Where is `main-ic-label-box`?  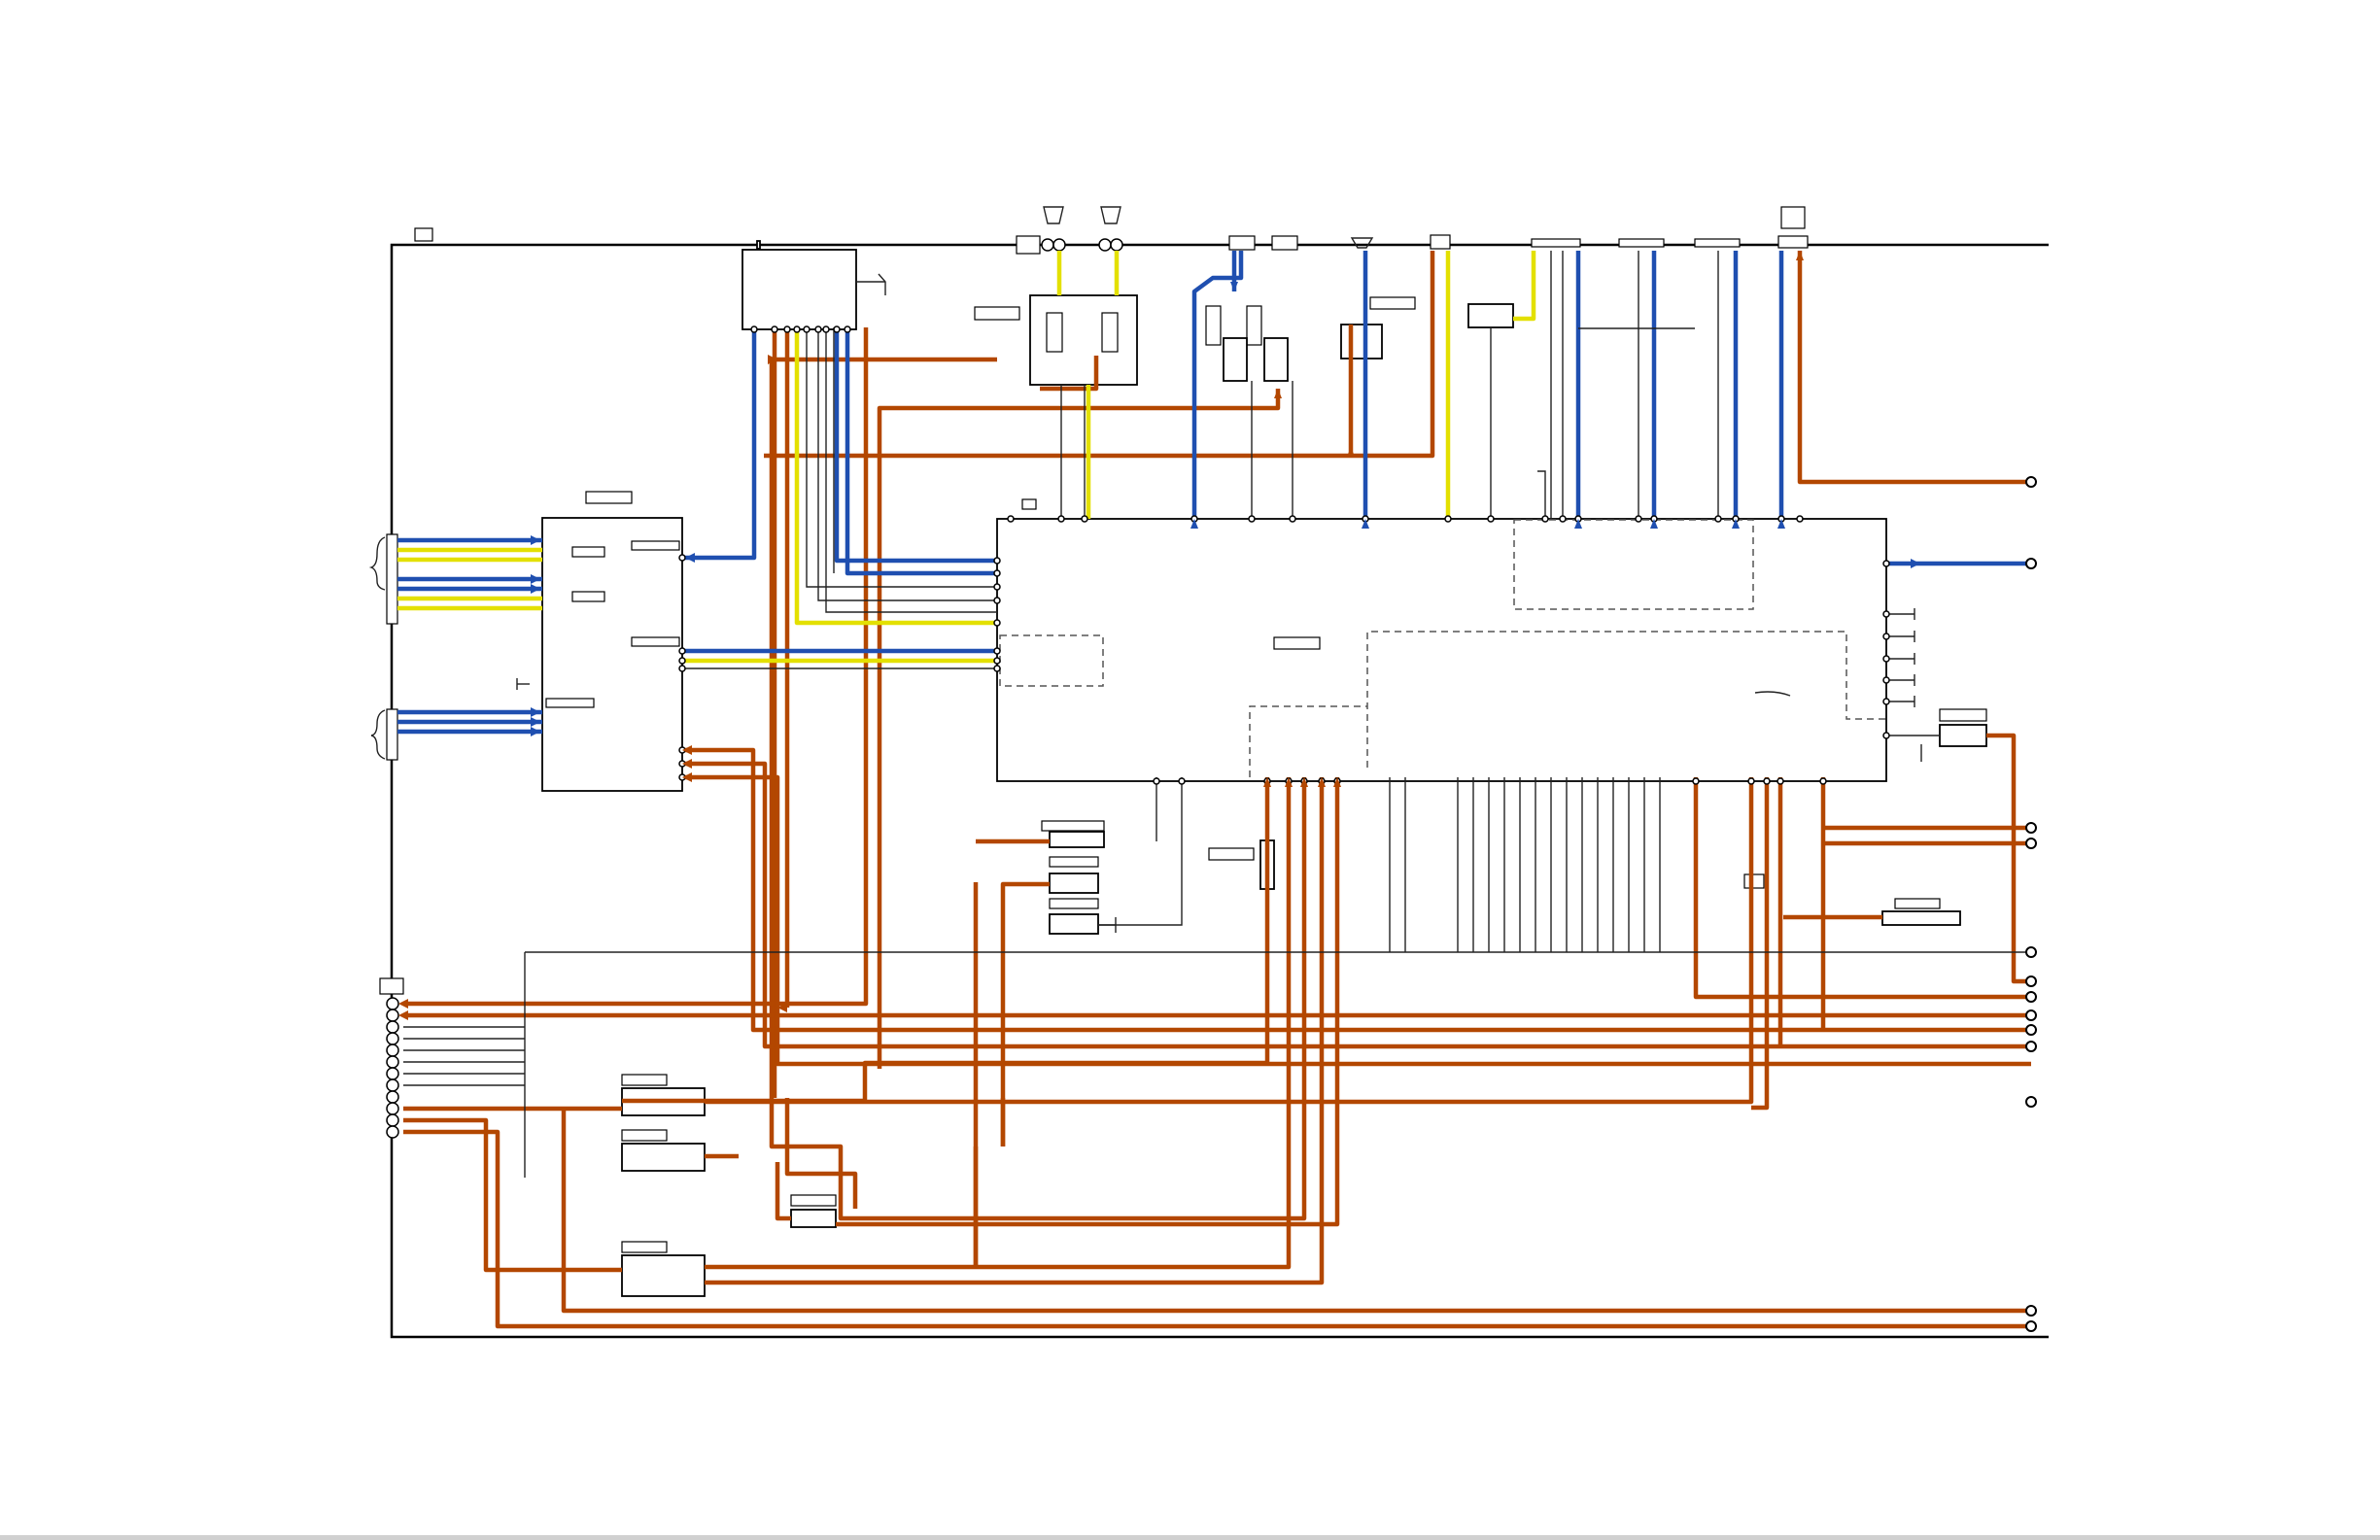
main-ic-label-box is located at coordinates (1297, 643).